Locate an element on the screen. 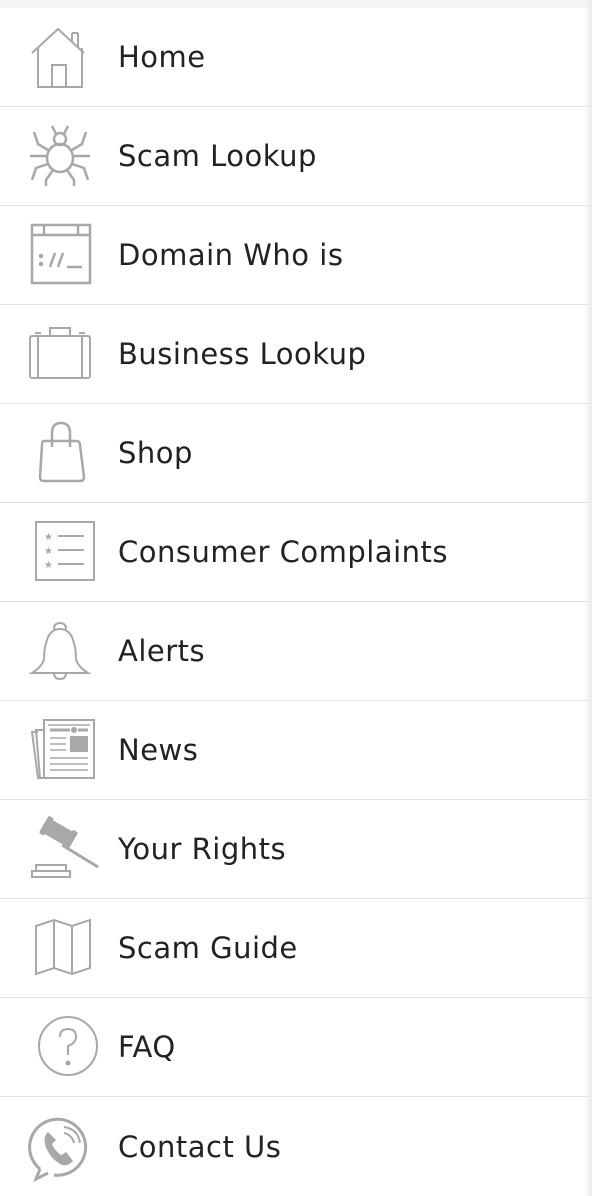 The height and width of the screenshot is (1196, 592). top-strip is located at coordinates (296, 4).